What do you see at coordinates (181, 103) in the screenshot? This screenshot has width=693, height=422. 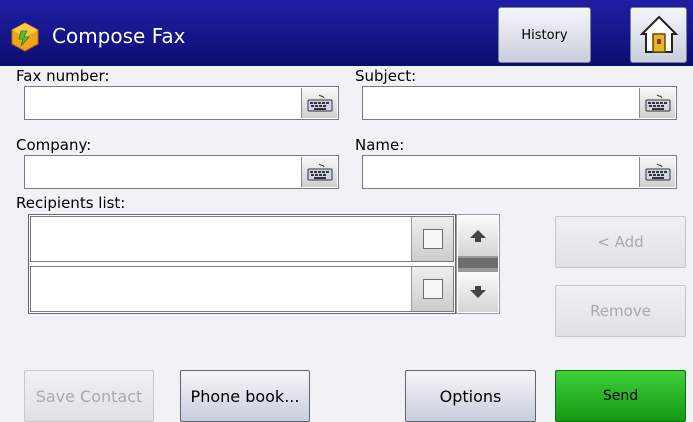 I see `fax-number-field` at bounding box center [181, 103].